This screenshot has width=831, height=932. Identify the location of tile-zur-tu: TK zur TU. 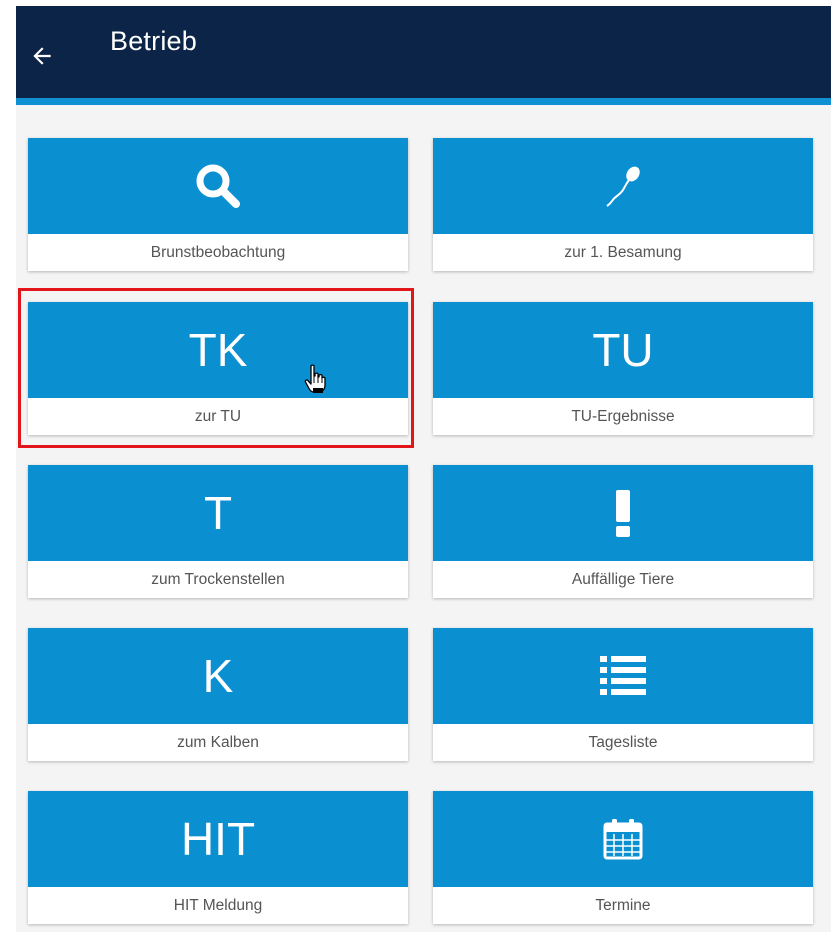
(218, 368).